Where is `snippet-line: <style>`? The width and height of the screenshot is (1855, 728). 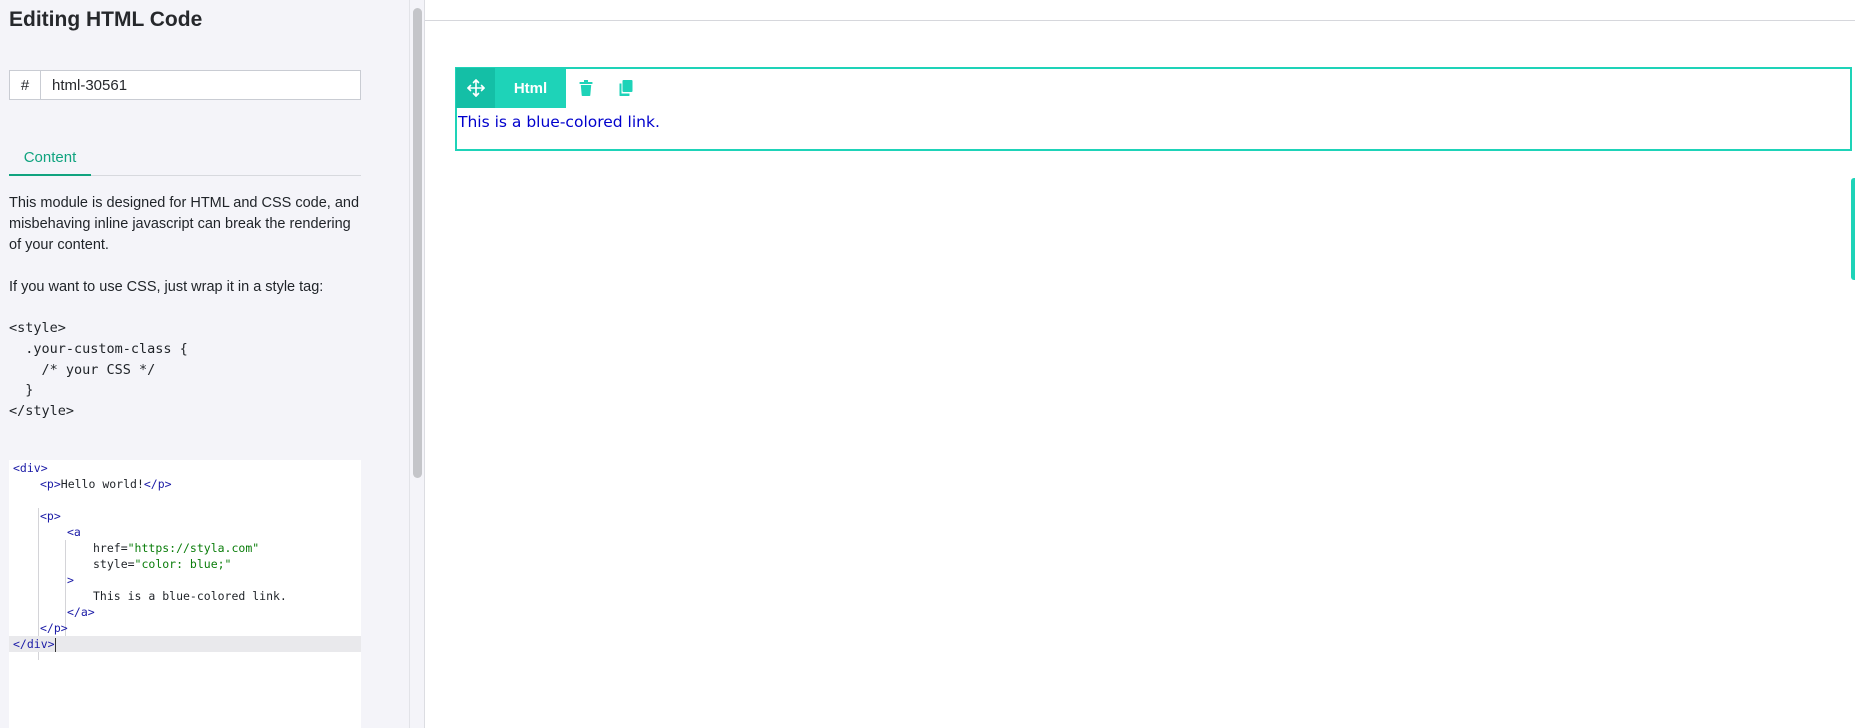 snippet-line: <style> is located at coordinates (37, 328).